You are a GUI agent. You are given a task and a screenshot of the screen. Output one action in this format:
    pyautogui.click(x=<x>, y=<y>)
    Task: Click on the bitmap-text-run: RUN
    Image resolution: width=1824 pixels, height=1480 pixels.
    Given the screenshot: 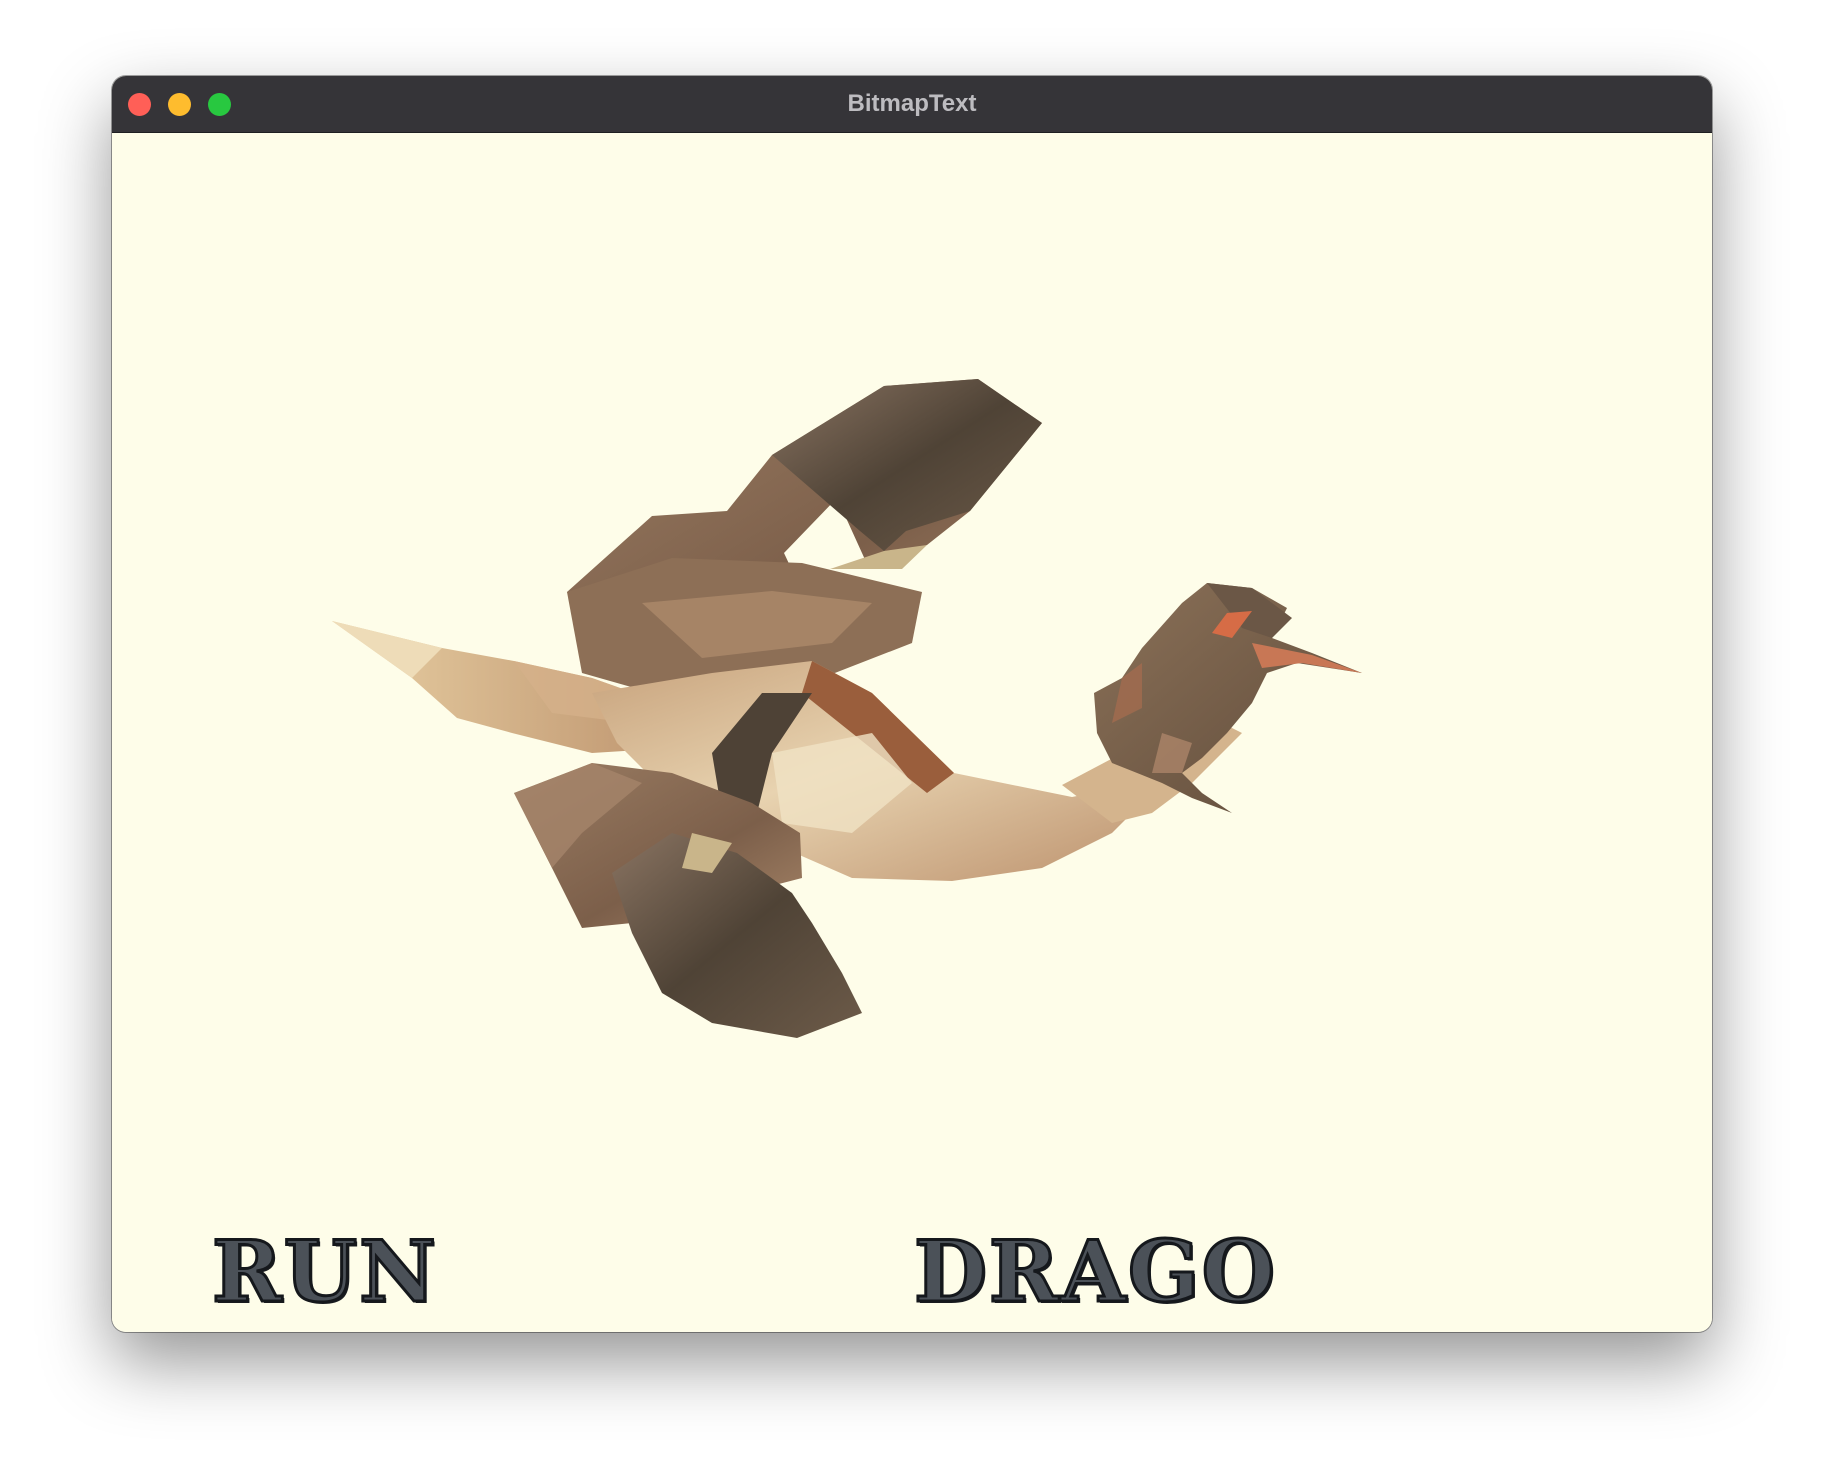 What is the action you would take?
    pyautogui.click(x=324, y=1271)
    